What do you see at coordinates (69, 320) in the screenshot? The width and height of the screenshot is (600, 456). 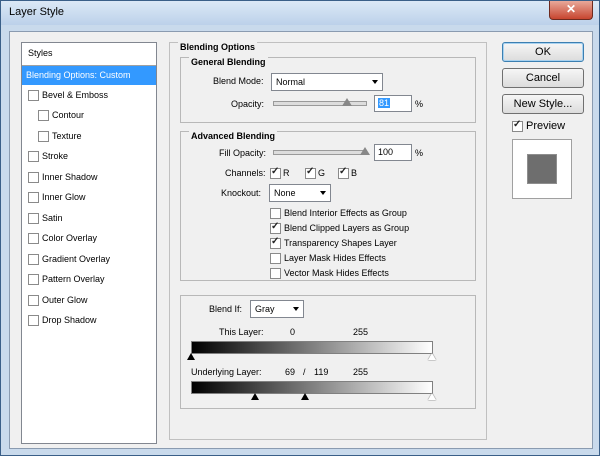 I see `style-item-label: Drop Shadow` at bounding box center [69, 320].